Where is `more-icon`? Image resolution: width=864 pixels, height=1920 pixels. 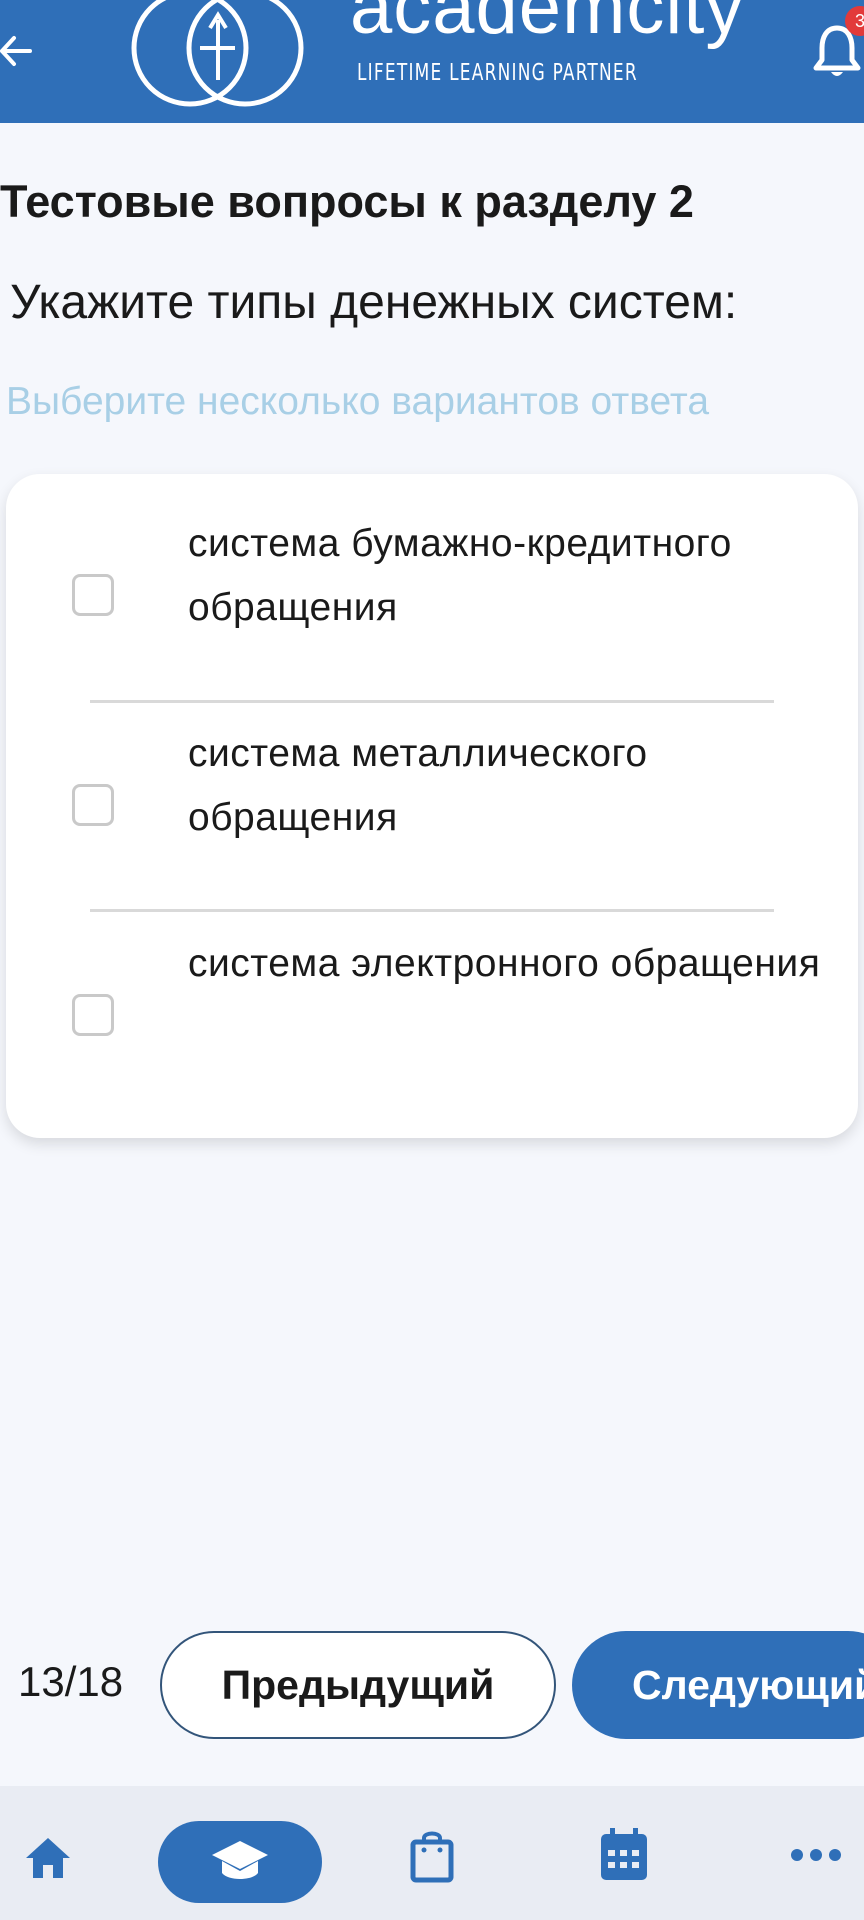
more-icon is located at coordinates (816, 1855).